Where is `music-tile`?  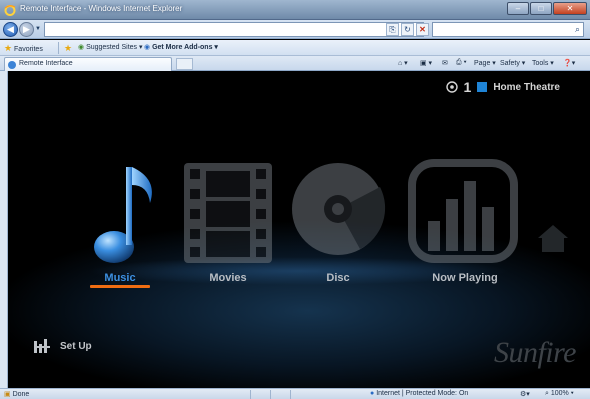
music-tile is located at coordinates (122, 215).